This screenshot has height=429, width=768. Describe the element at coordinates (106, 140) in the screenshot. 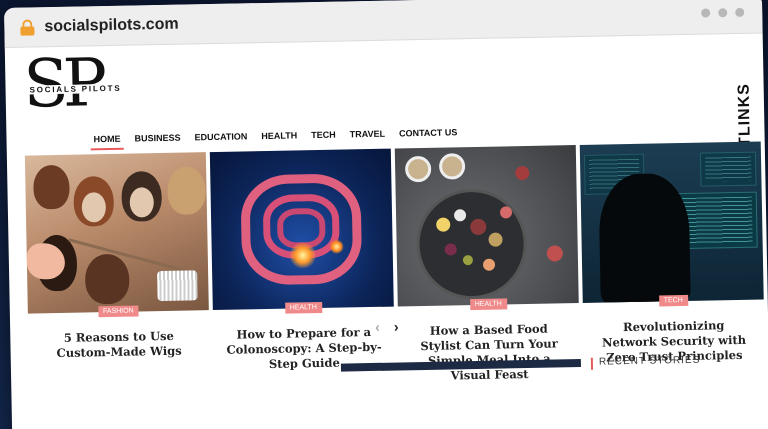

I see `nav-item-home: HOME` at that location.